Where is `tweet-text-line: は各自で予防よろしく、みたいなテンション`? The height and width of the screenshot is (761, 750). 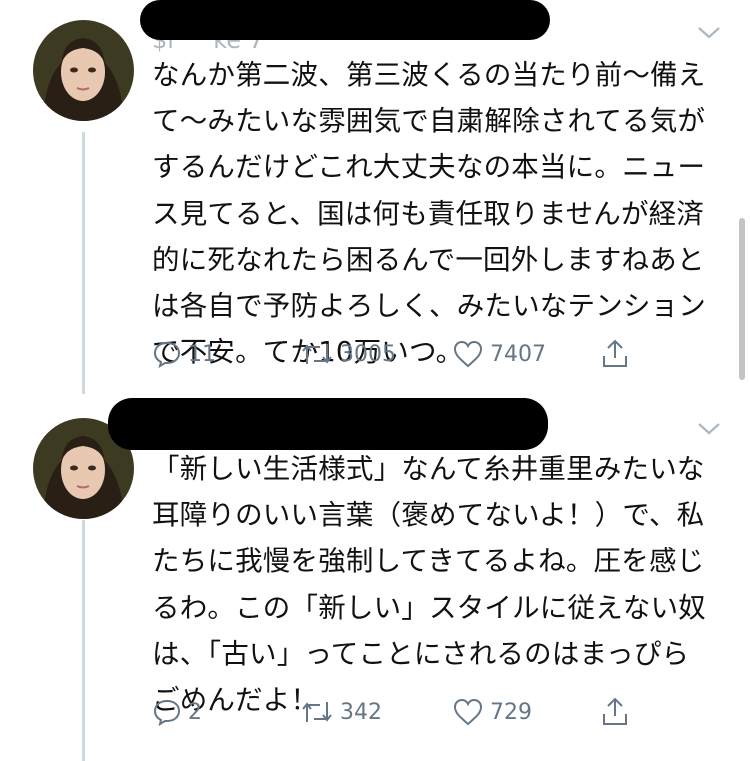 tweet-text-line: は各自で予防よろしく、みたいなテンション is located at coordinates (429, 306).